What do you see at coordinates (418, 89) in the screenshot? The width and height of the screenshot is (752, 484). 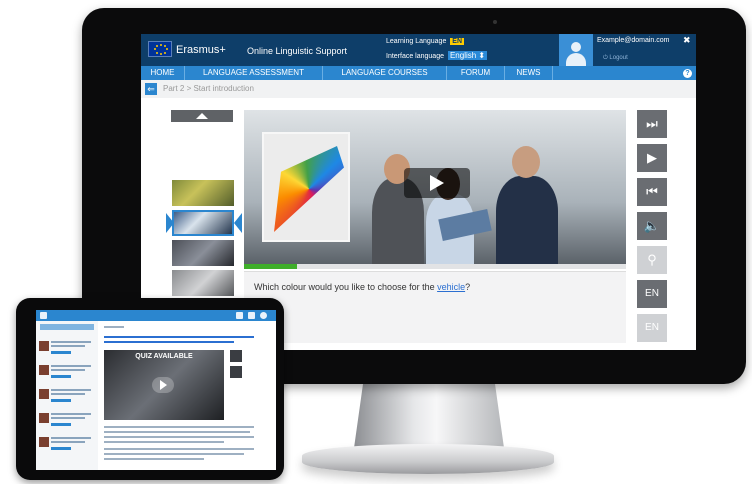 I see `breadcrumb-bar: ⇐ Part 2 > Start introduction` at bounding box center [418, 89].